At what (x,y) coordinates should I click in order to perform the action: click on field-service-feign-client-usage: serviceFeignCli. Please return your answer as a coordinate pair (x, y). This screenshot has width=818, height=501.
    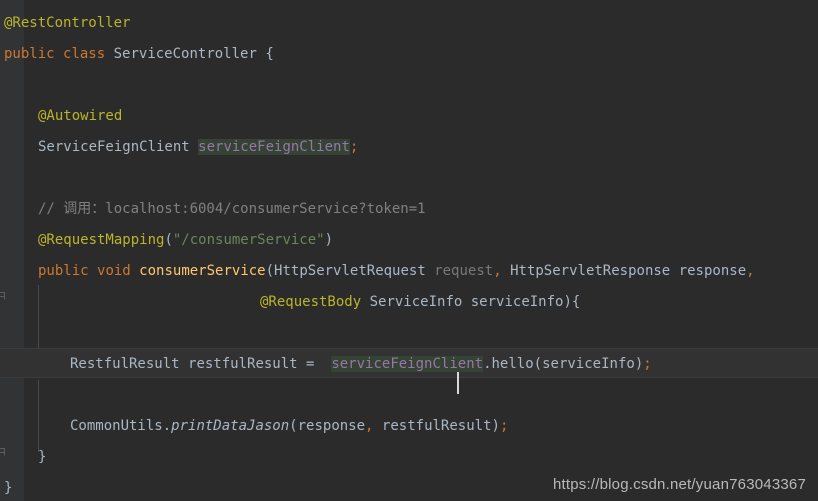
    Looking at the image, I should click on (394, 364).